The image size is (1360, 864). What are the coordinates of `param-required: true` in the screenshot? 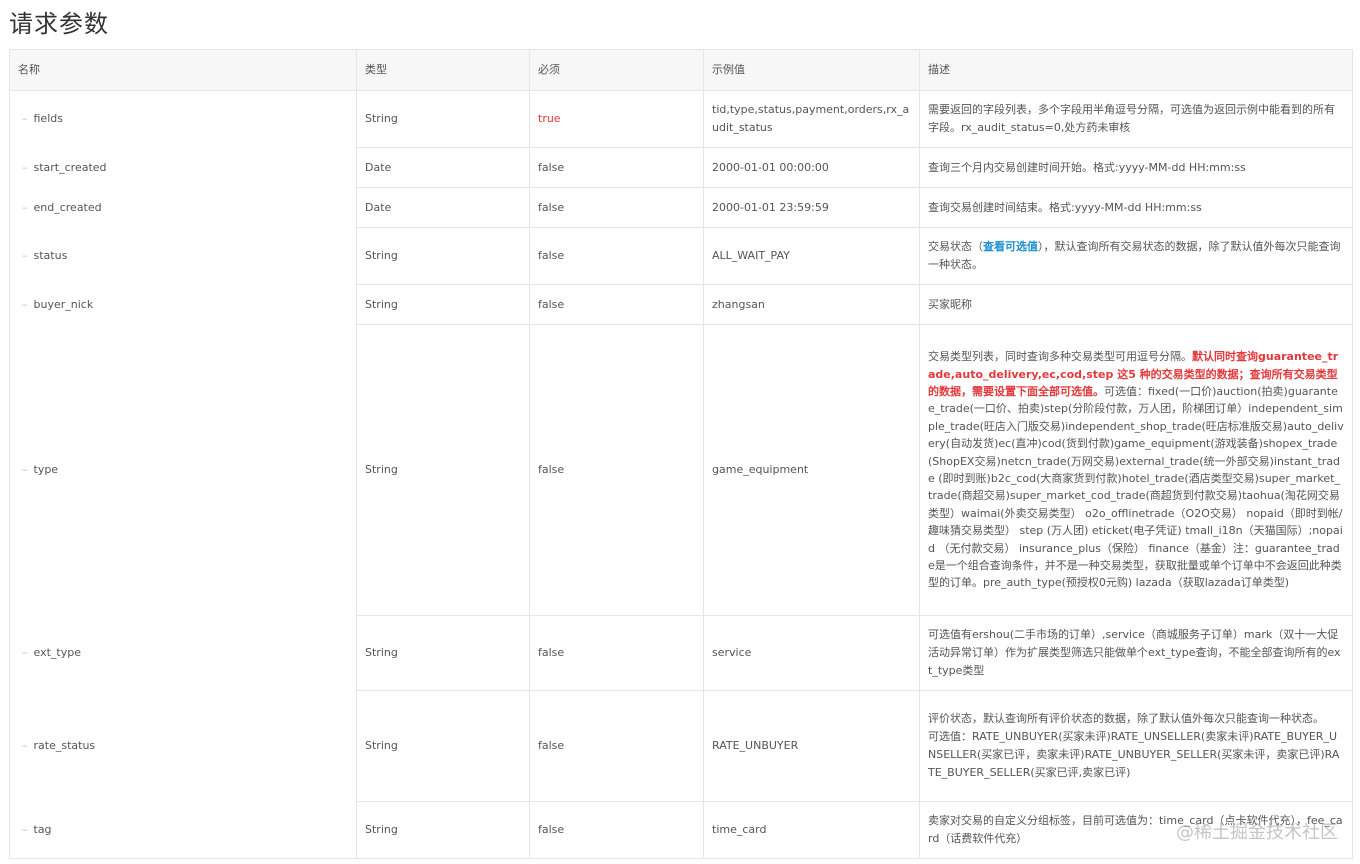 It's located at (616, 119).